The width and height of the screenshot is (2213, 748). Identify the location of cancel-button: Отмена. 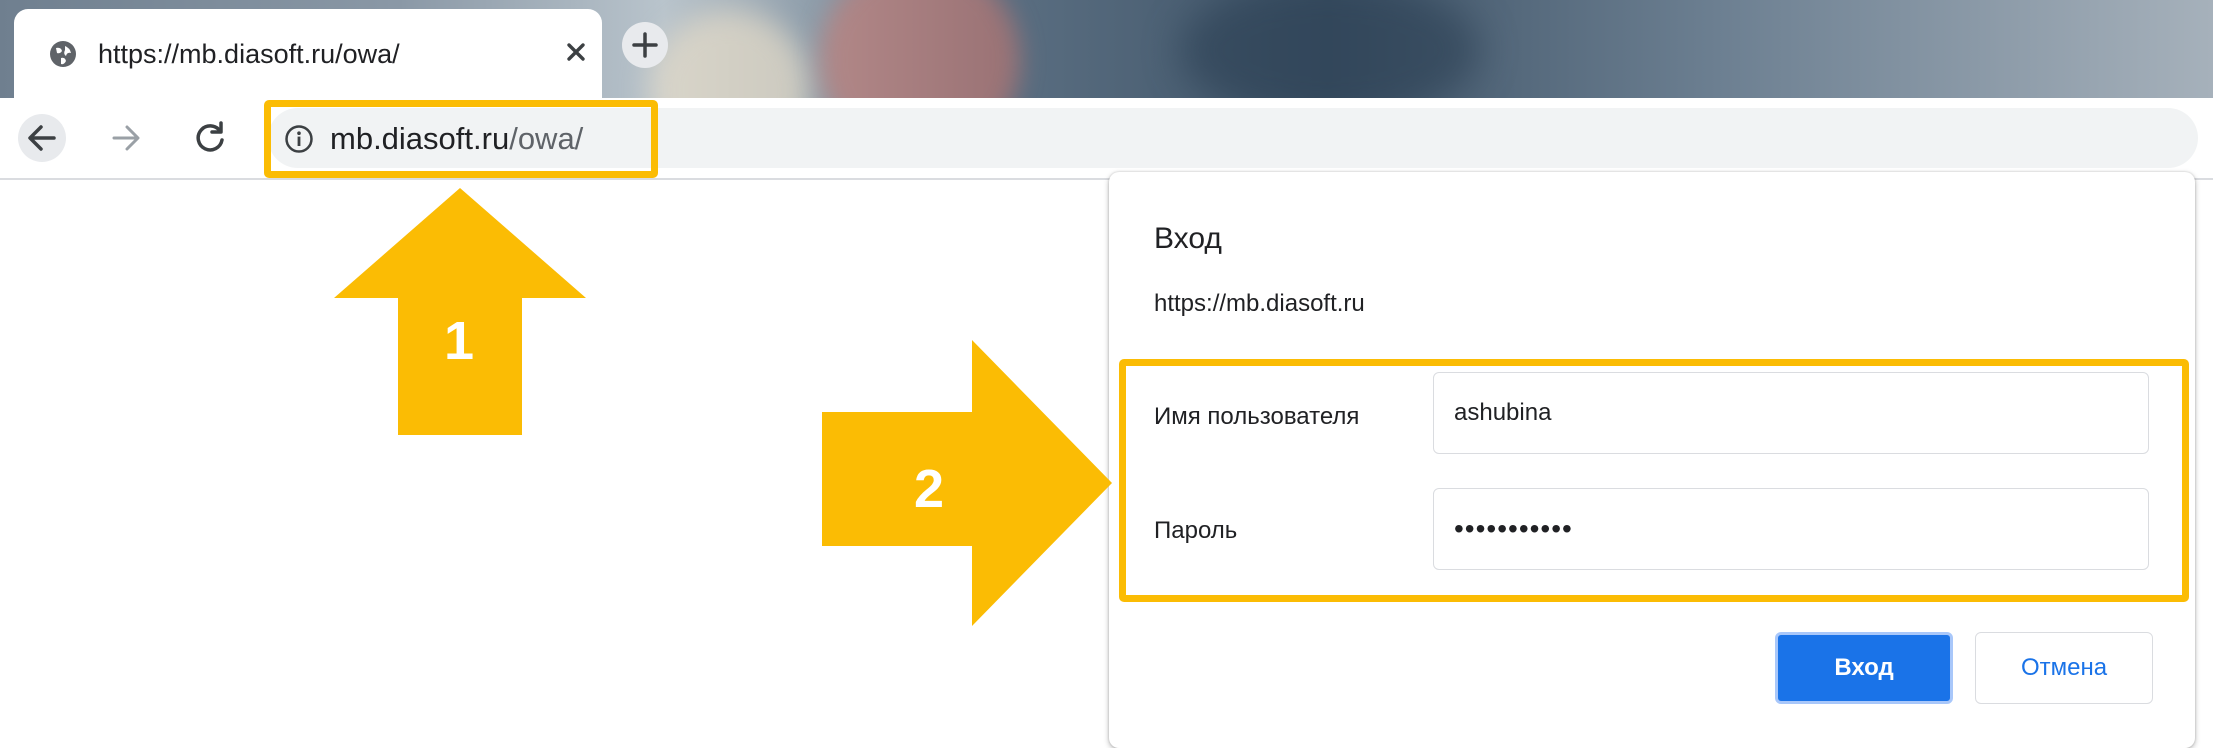
(2064, 668).